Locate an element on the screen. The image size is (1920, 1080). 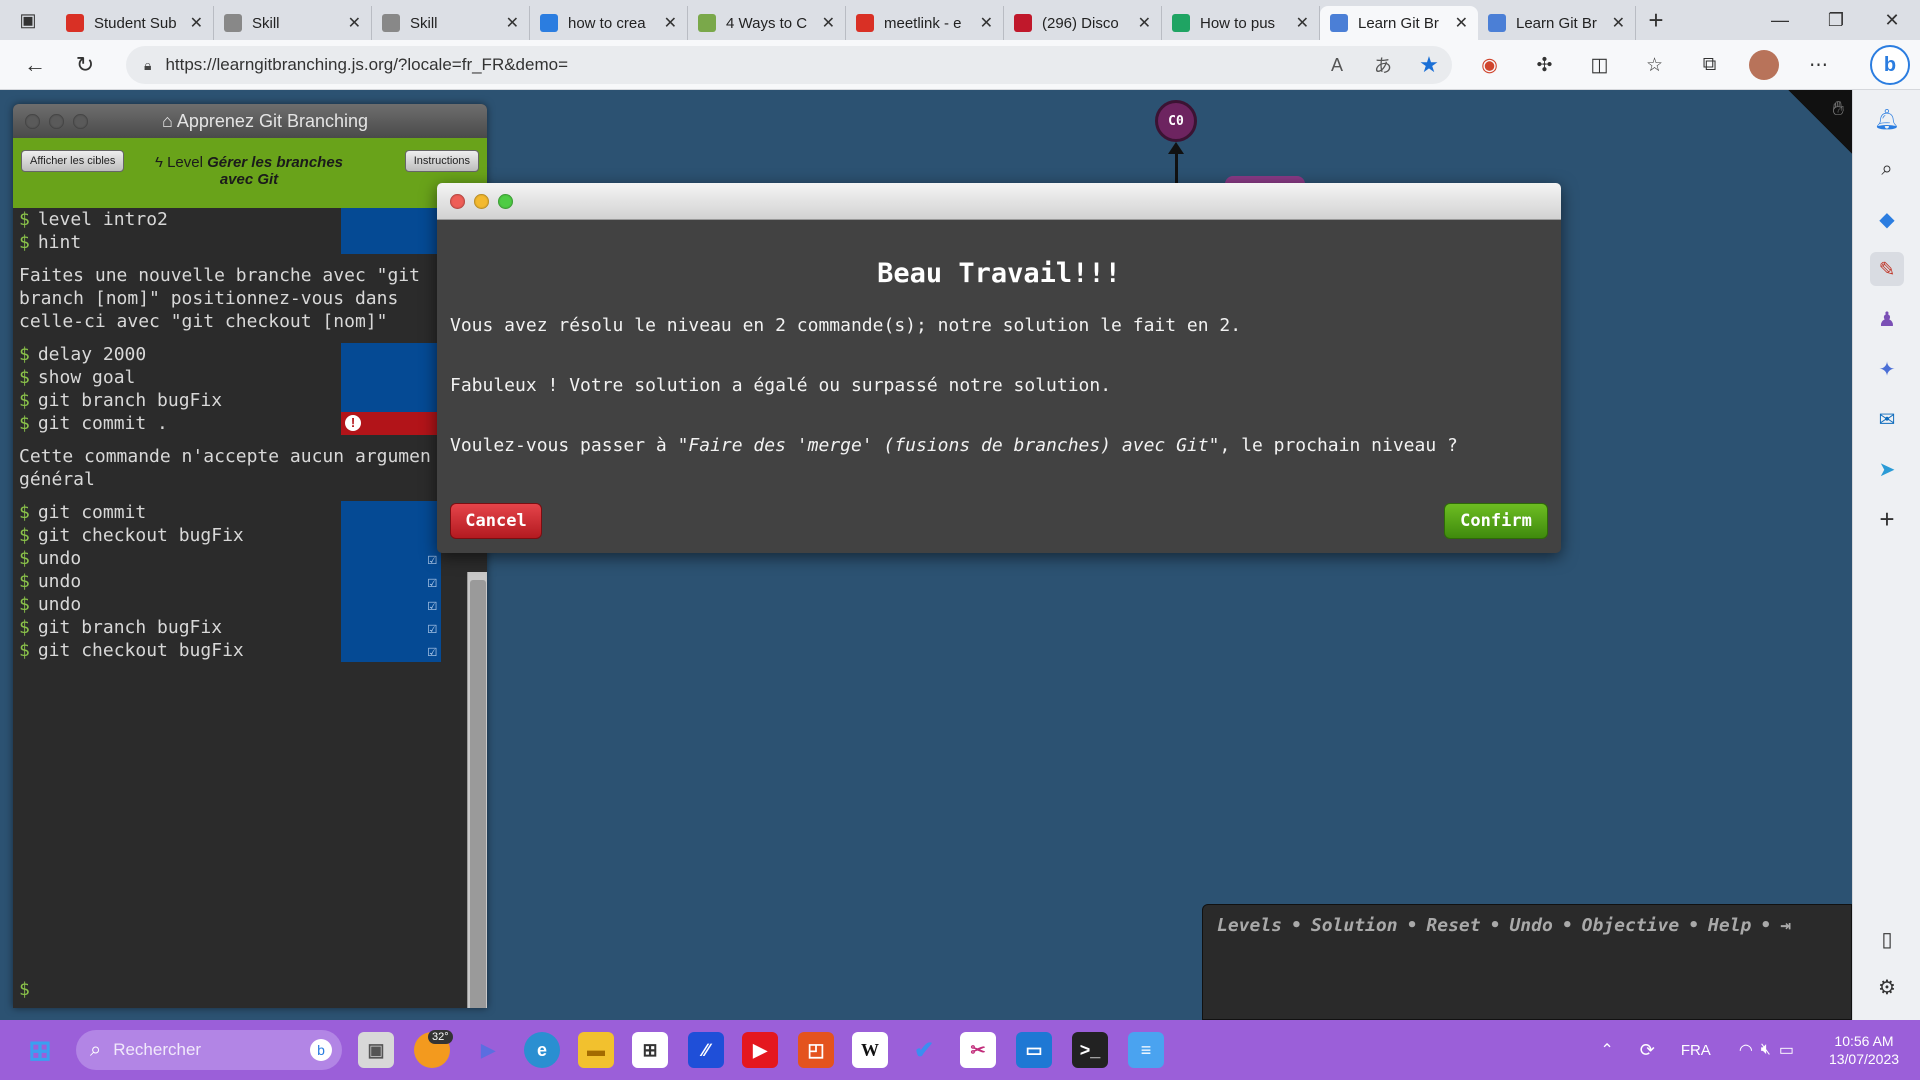
wifi-icon: ◠ is located at coordinates (1746, 1050).